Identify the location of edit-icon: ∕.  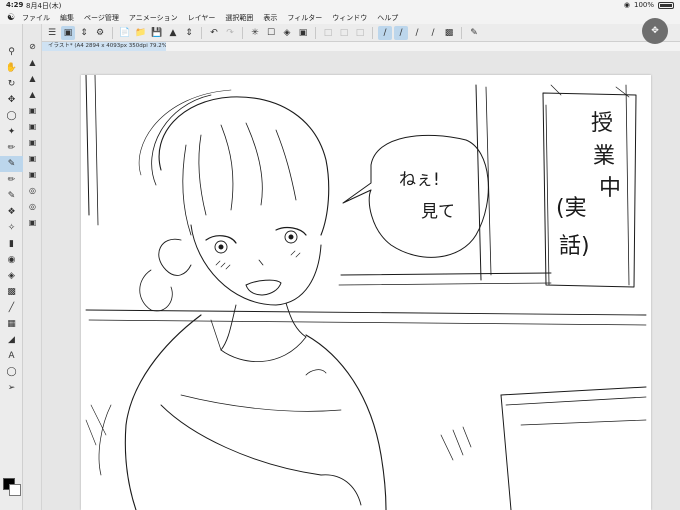
(433, 33).